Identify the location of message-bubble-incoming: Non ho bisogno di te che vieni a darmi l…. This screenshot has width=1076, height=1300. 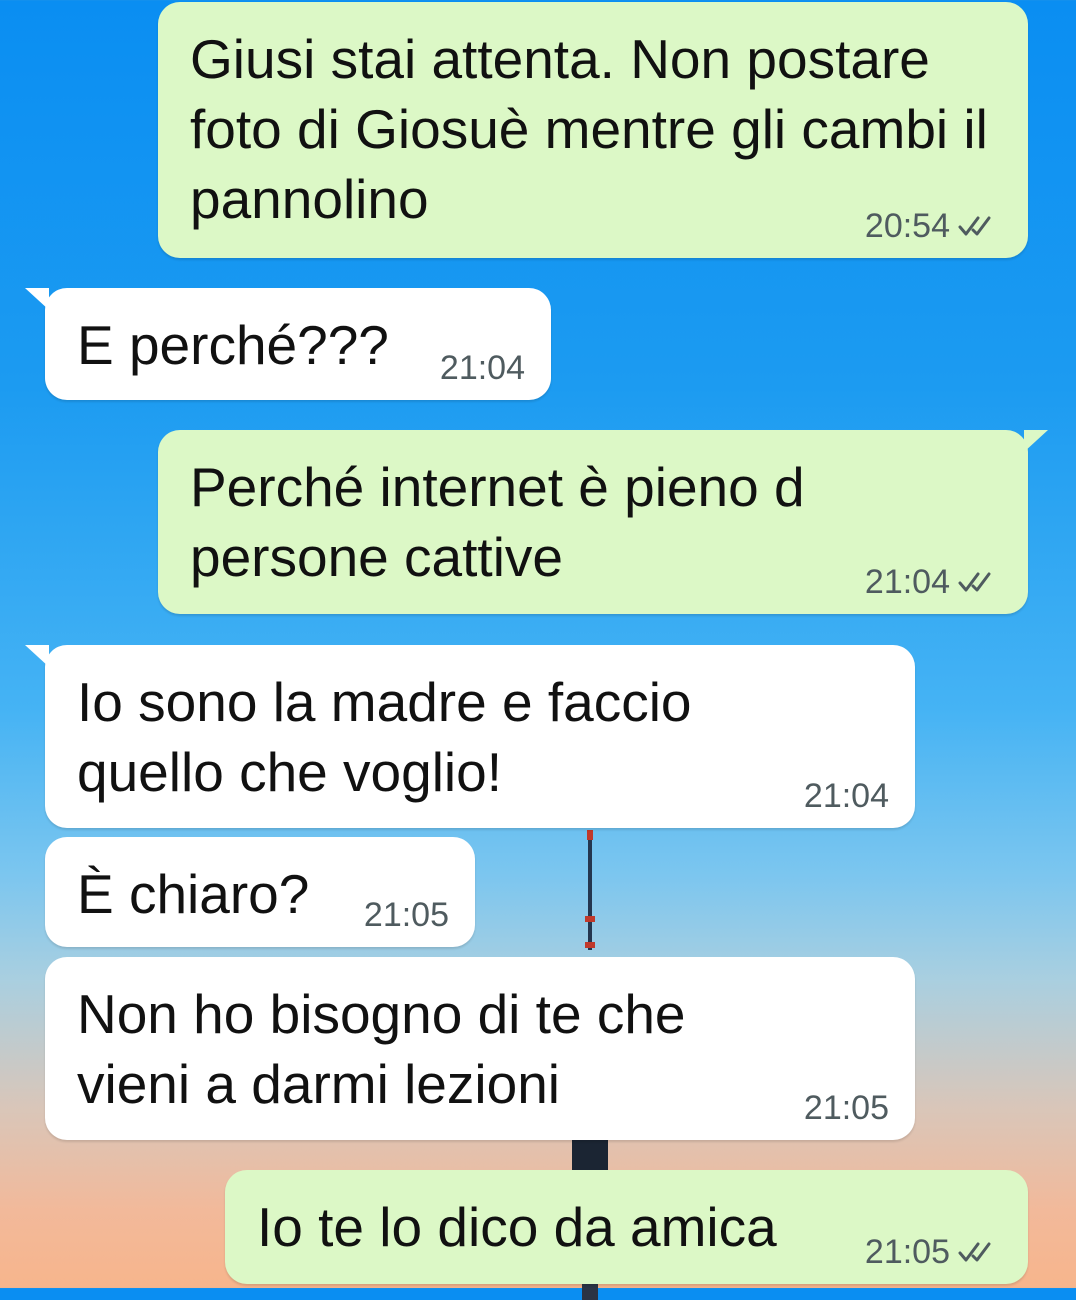
(480, 1048).